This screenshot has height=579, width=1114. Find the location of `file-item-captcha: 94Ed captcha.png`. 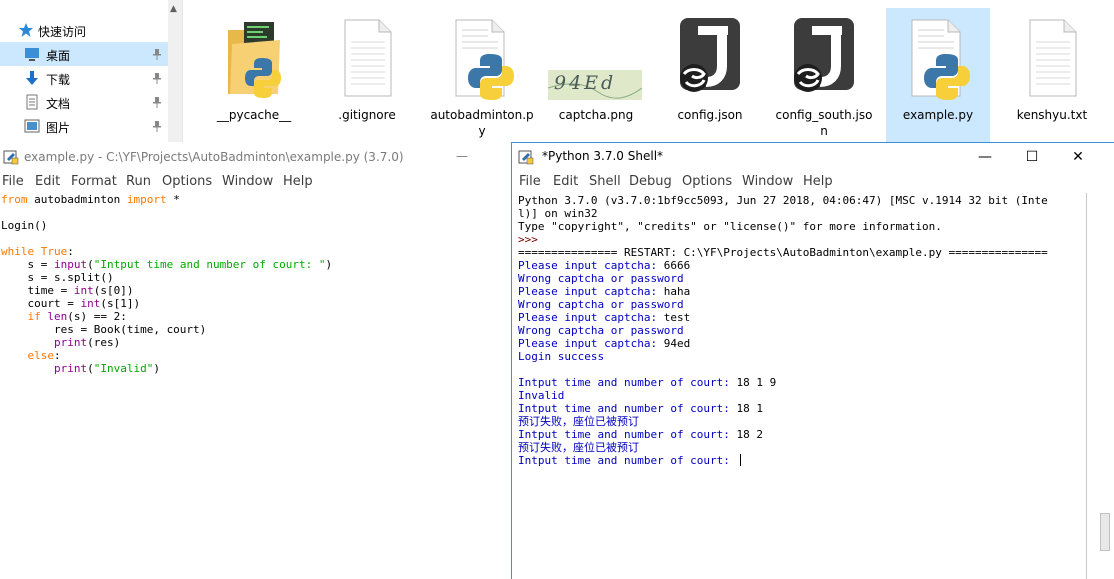

file-item-captcha: 94Ed captcha.png is located at coordinates (596, 75).